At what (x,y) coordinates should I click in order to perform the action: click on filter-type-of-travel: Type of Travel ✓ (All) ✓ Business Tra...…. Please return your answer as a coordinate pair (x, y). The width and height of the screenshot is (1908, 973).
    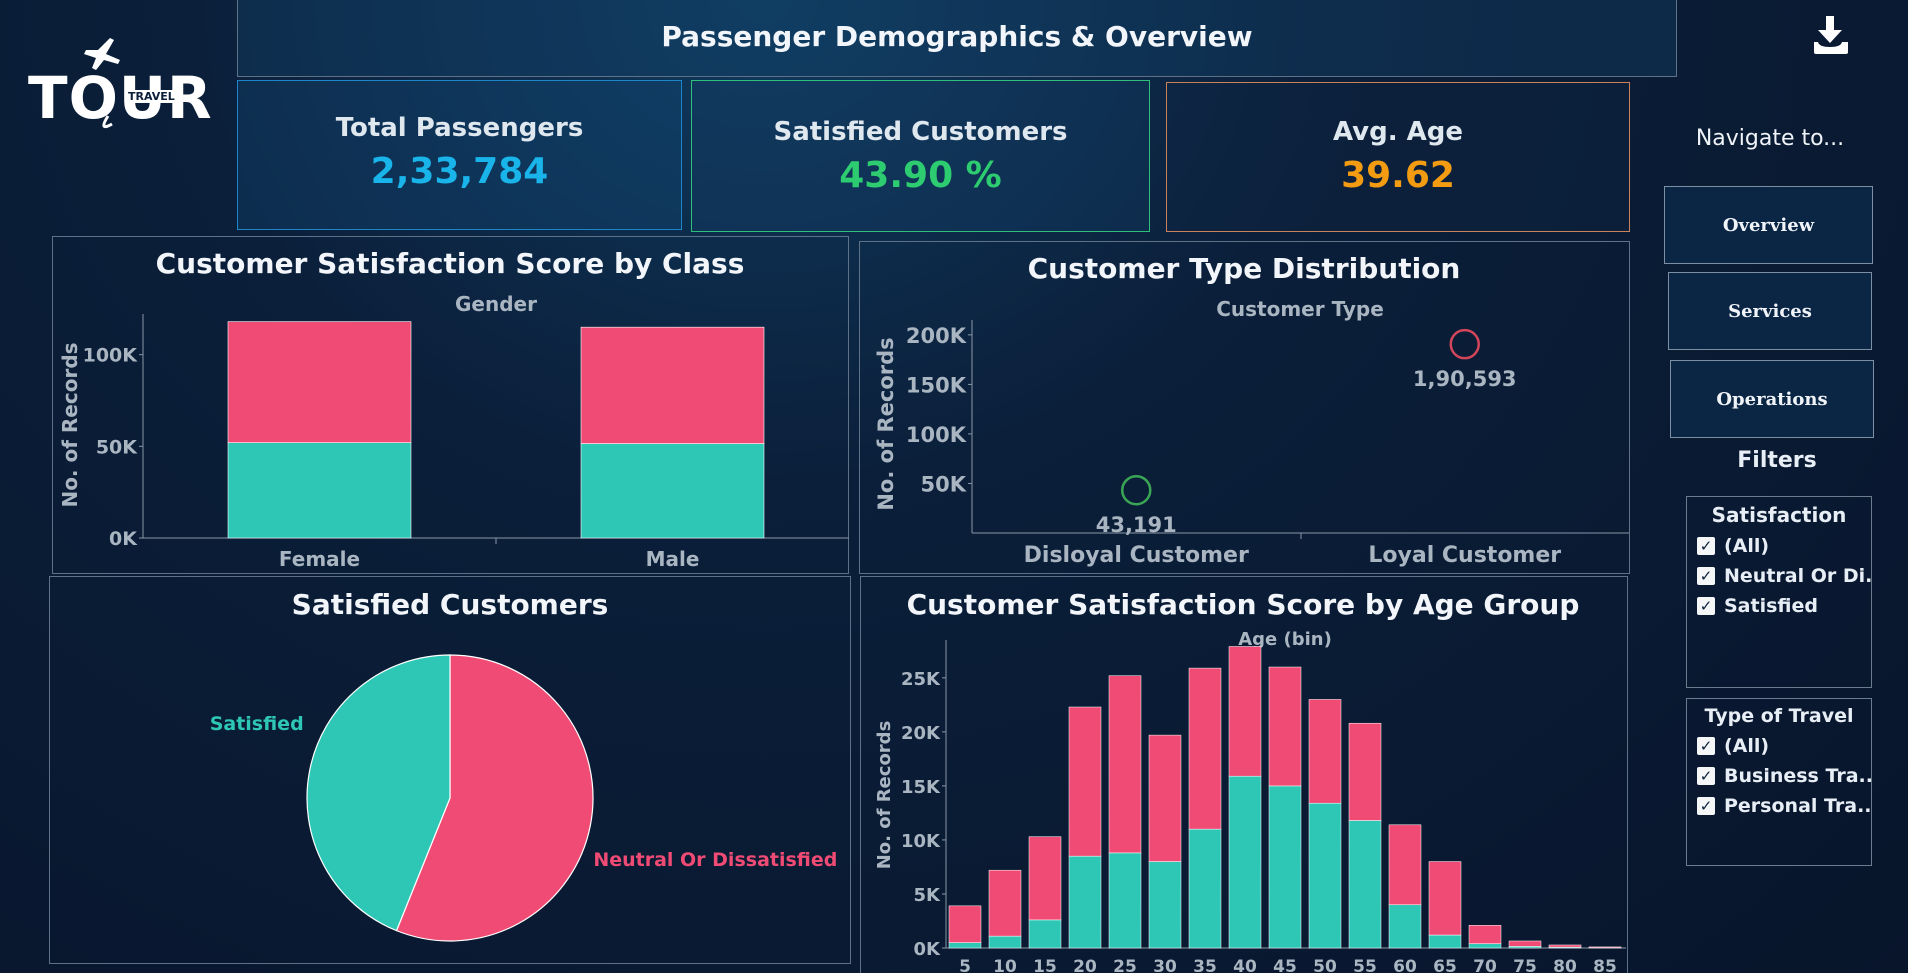
    Looking at the image, I should click on (1779, 782).